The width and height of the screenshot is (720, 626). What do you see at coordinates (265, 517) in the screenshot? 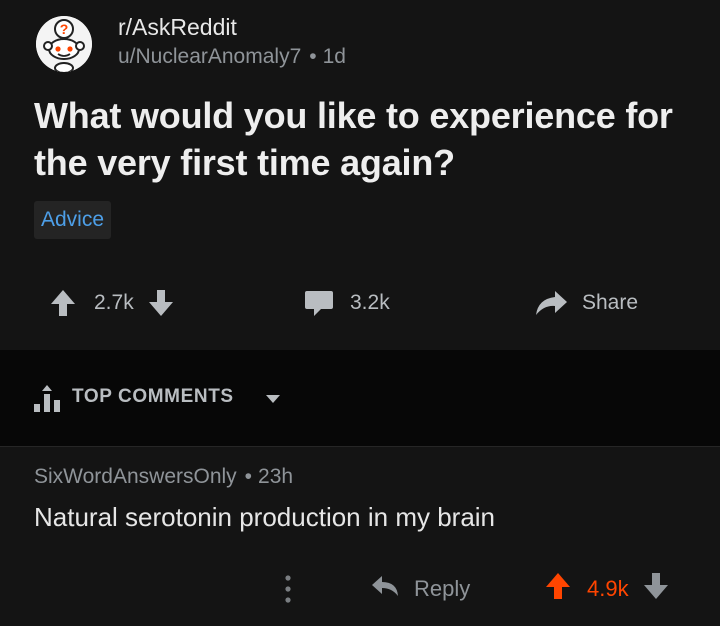
I see `comment-body: Natural serotonin production in my brain` at bounding box center [265, 517].